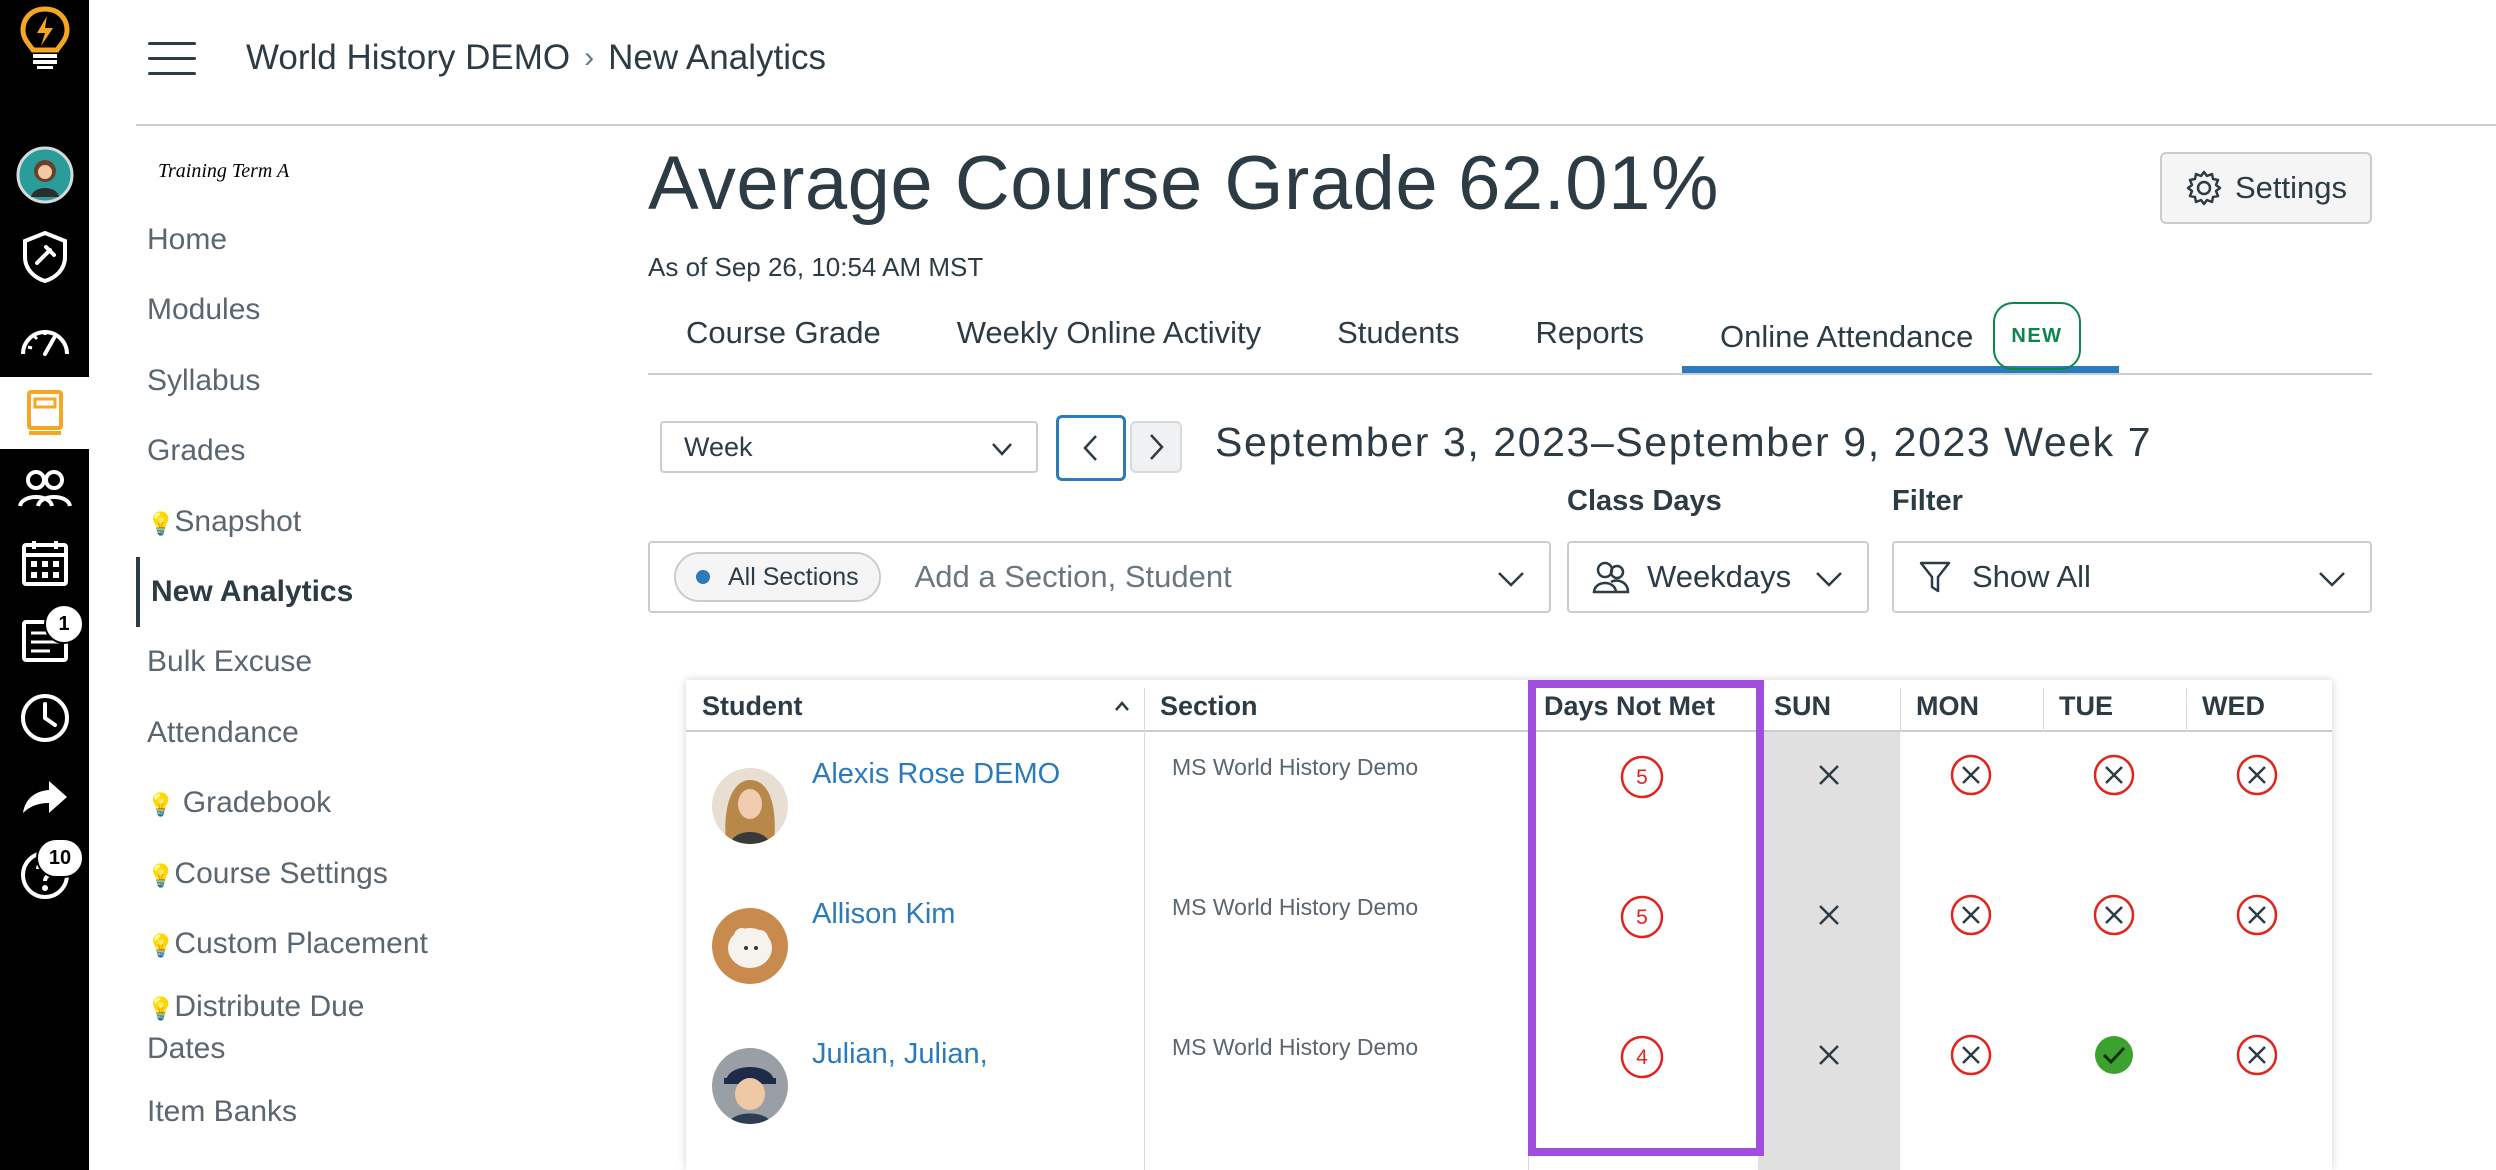  I want to click on groups-icon, so click(44, 488).